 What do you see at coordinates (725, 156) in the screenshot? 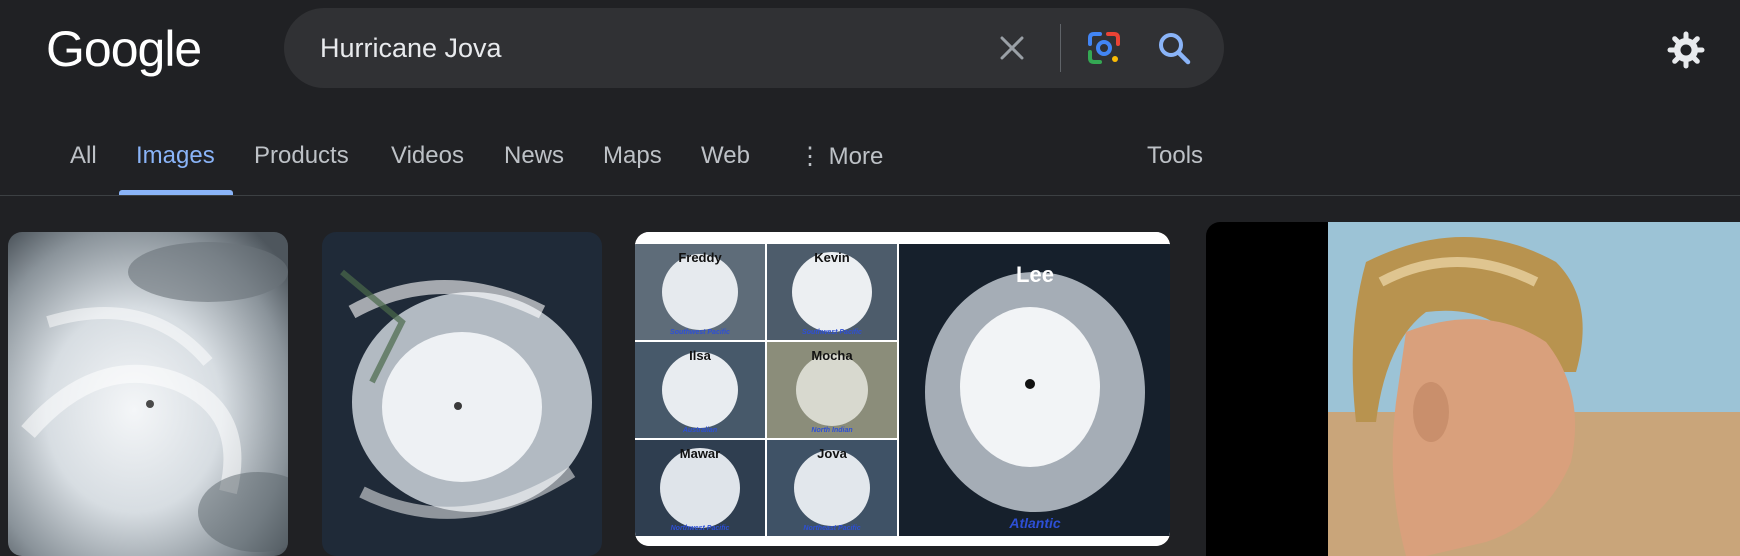
I see `tab-web: Web` at bounding box center [725, 156].